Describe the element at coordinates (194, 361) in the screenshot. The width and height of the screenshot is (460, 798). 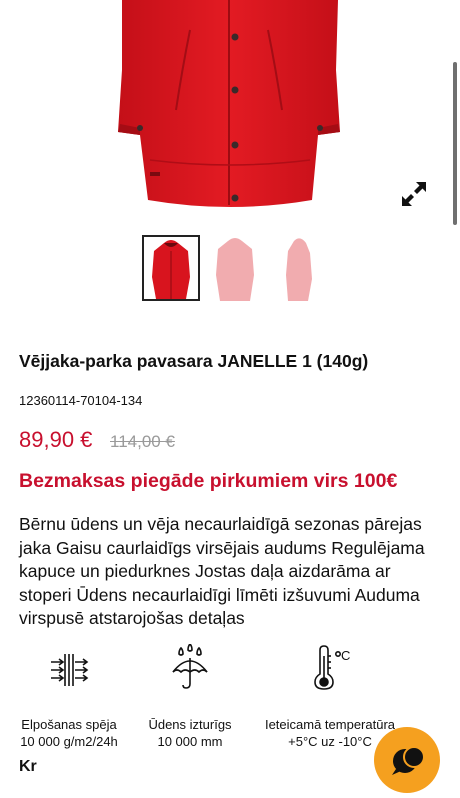
I see `product-title: Vējjaka-parka pavasara JANELLE 1 (140g)` at that location.